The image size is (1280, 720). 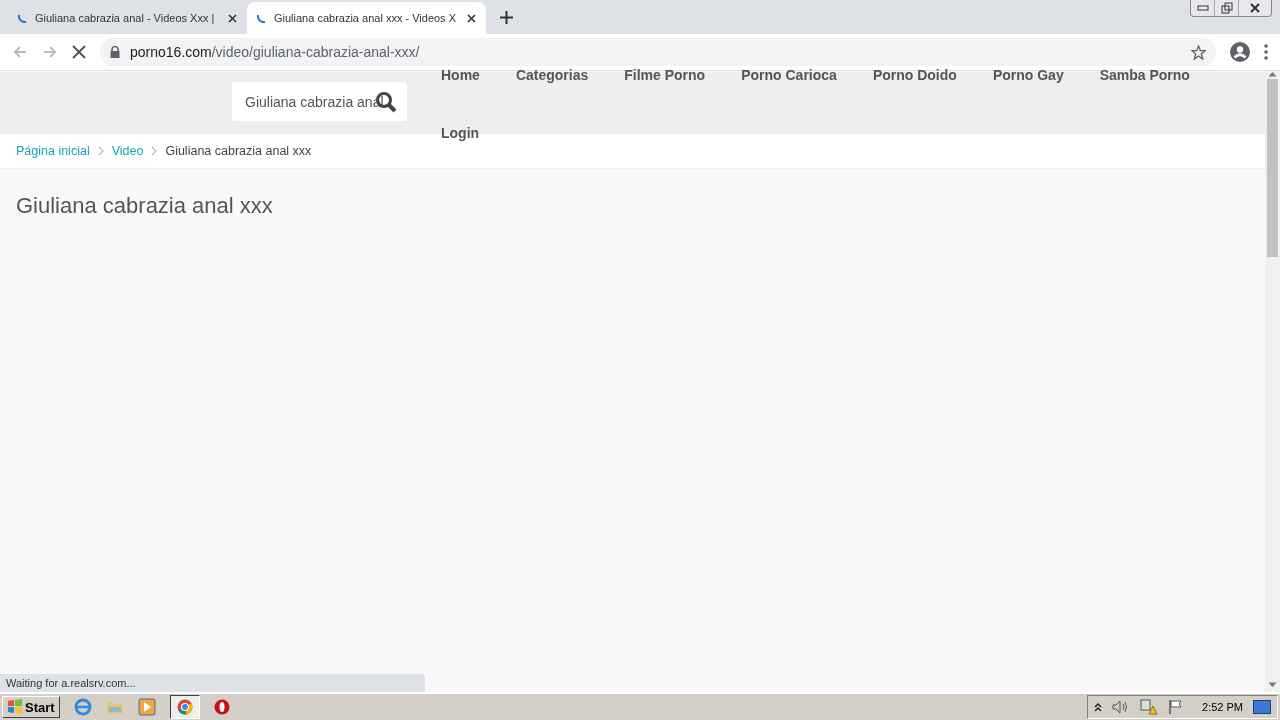 What do you see at coordinates (658, 52) in the screenshot?
I see `address-bar: porno16.com/video/giuliana-cabrazia-anal-xxx/` at bounding box center [658, 52].